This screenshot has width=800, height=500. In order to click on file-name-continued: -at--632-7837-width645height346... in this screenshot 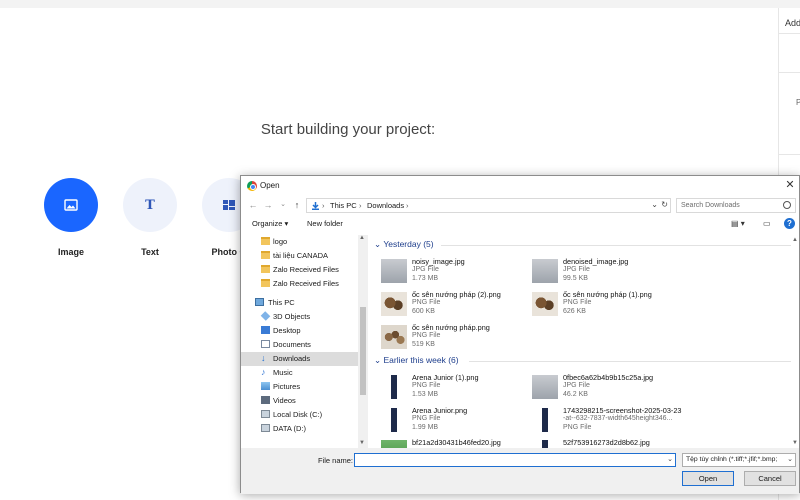, I will do `click(618, 418)`.